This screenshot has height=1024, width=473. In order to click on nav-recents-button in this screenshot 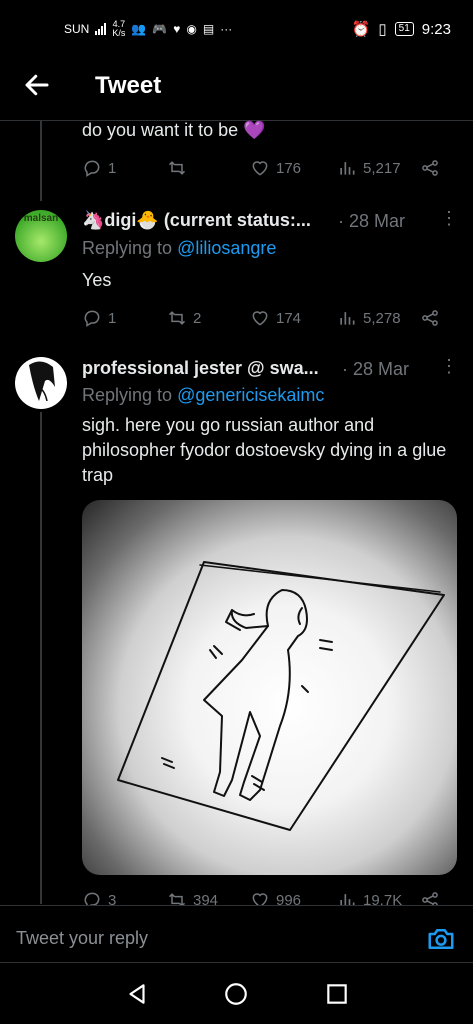, I will do `click(337, 996)`.